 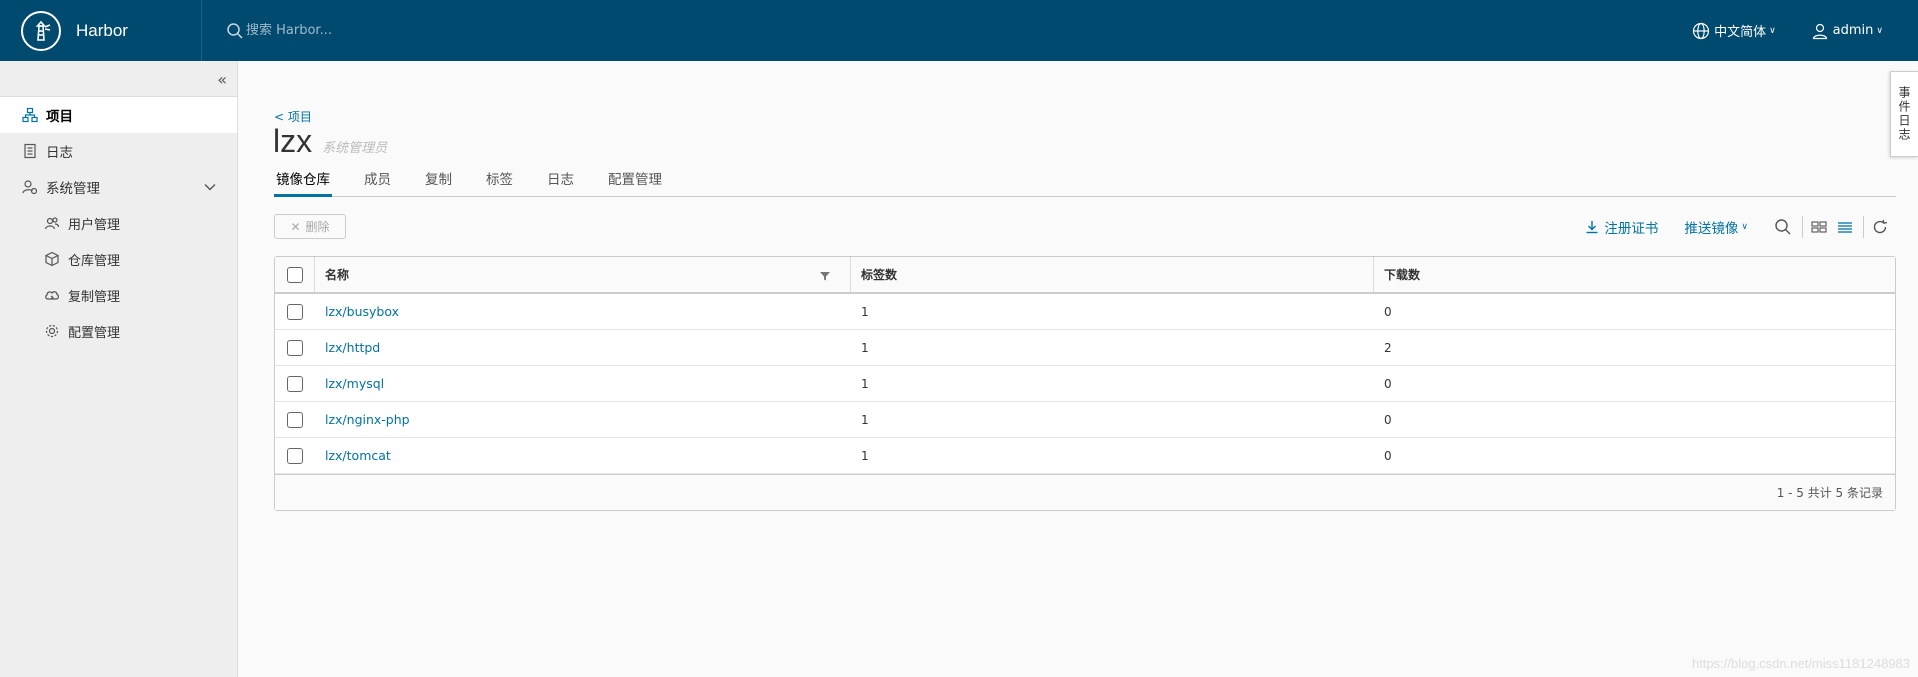 What do you see at coordinates (635, 182) in the screenshot?
I see `tab-configuration: 配置管理` at bounding box center [635, 182].